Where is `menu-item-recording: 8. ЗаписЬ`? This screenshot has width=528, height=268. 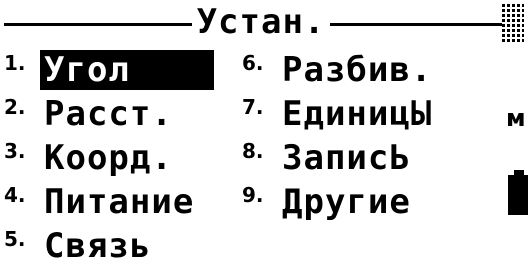
menu-item-recording: 8. ЗаписЬ is located at coordinates (328, 158).